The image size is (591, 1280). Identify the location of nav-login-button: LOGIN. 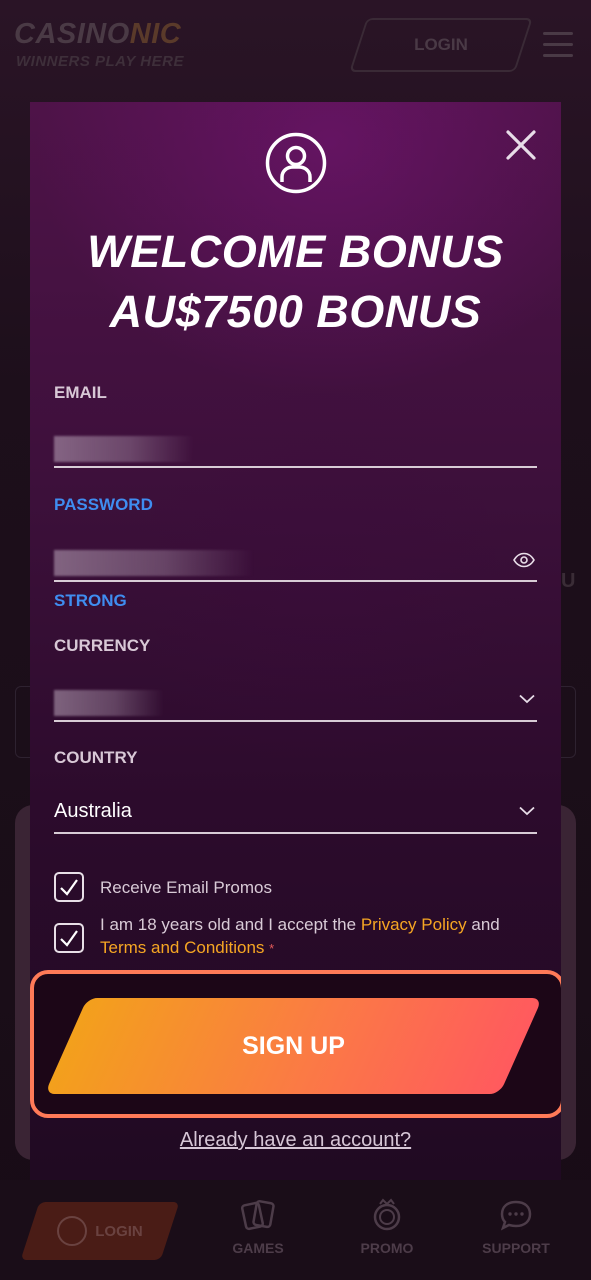
(100, 1231).